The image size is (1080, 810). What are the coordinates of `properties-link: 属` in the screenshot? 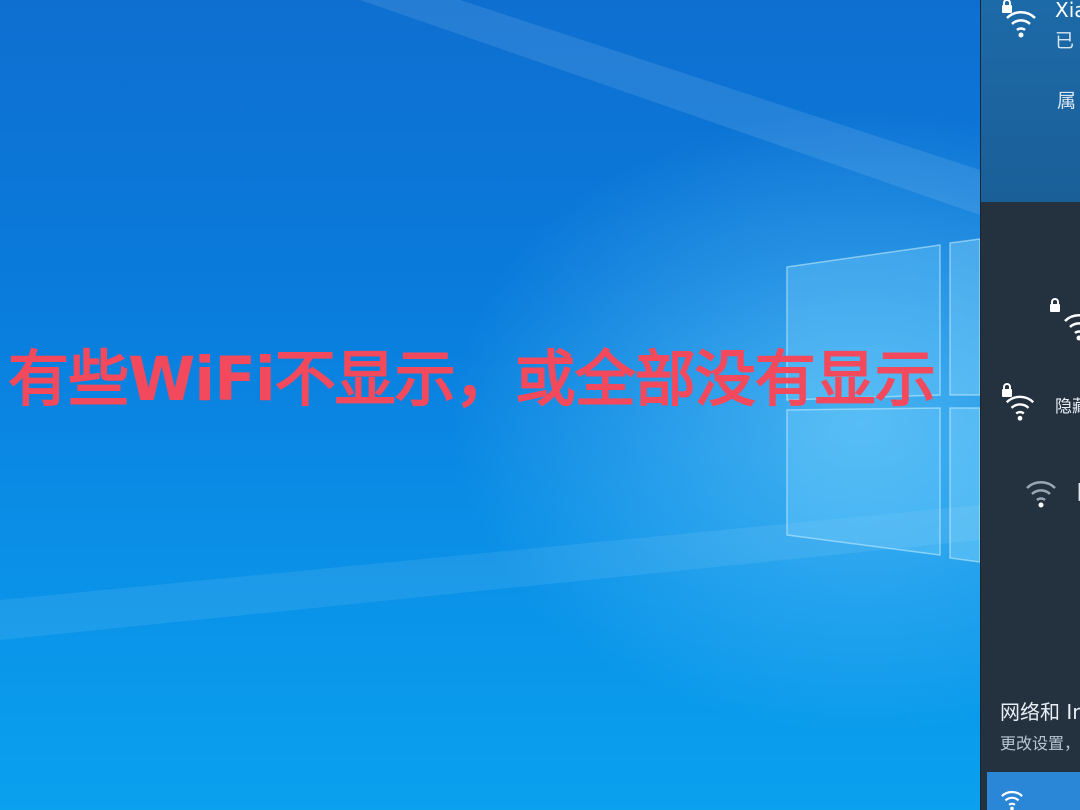 It's located at (1066, 99).